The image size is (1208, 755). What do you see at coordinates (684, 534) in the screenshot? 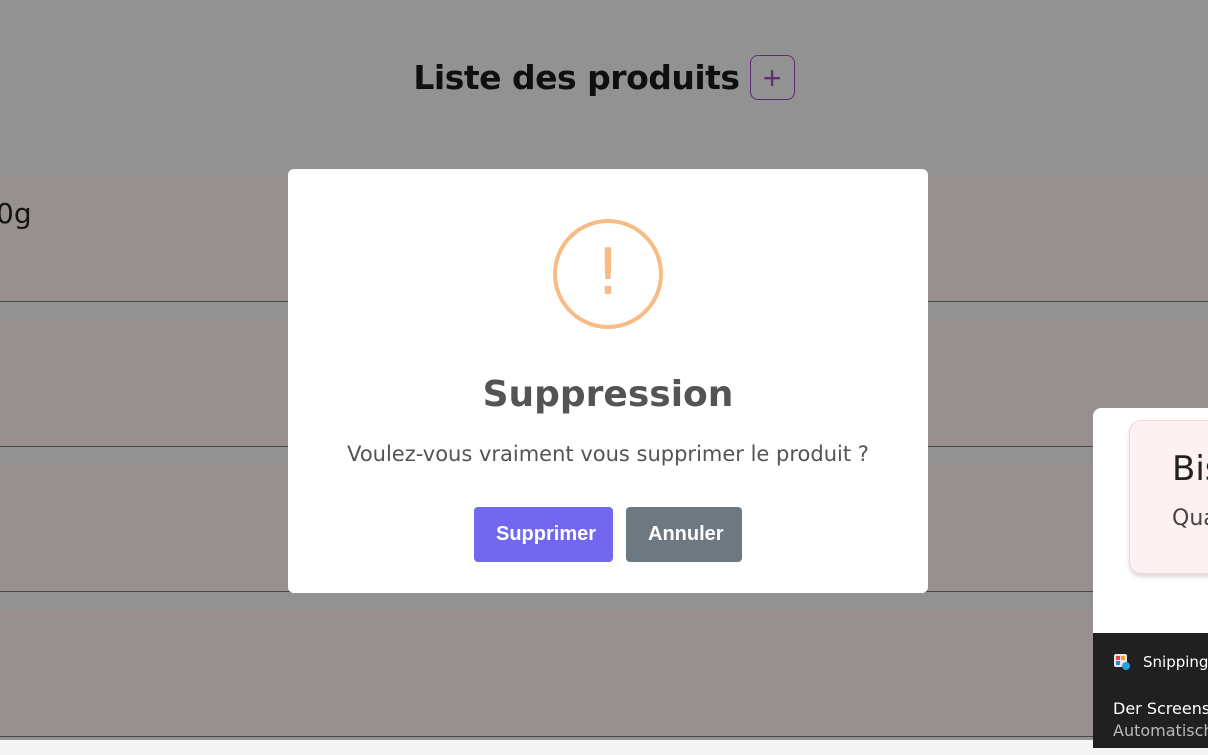
I see `cancel-button: Annuler` at bounding box center [684, 534].